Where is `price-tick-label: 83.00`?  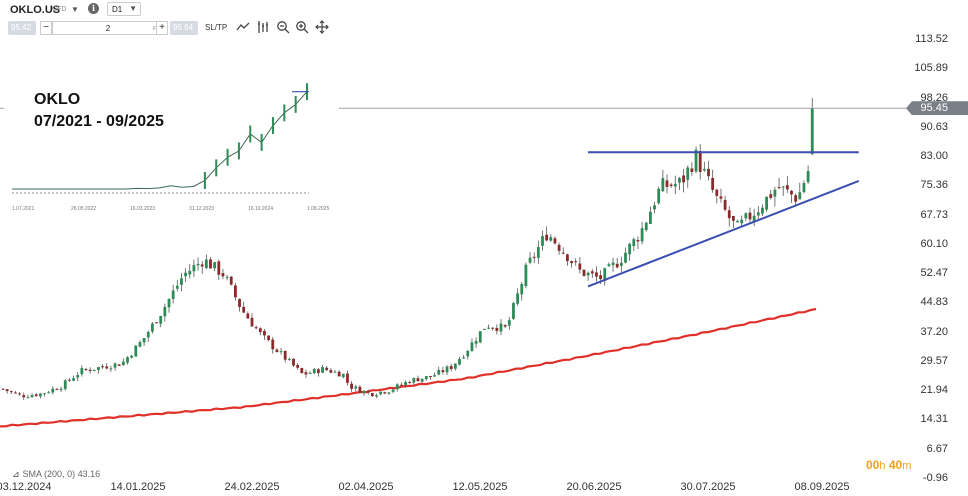 price-tick-label: 83.00 is located at coordinates (934, 156).